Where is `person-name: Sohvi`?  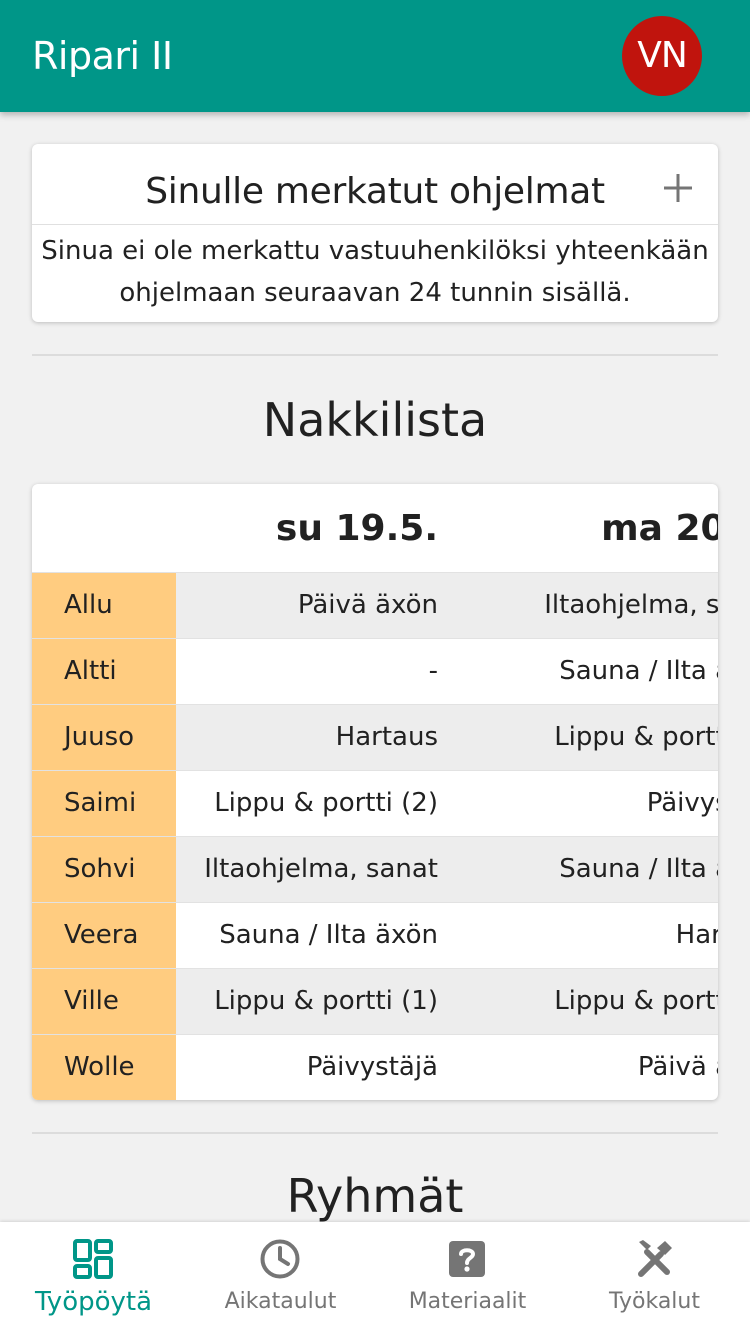 person-name: Sohvi is located at coordinates (104, 870).